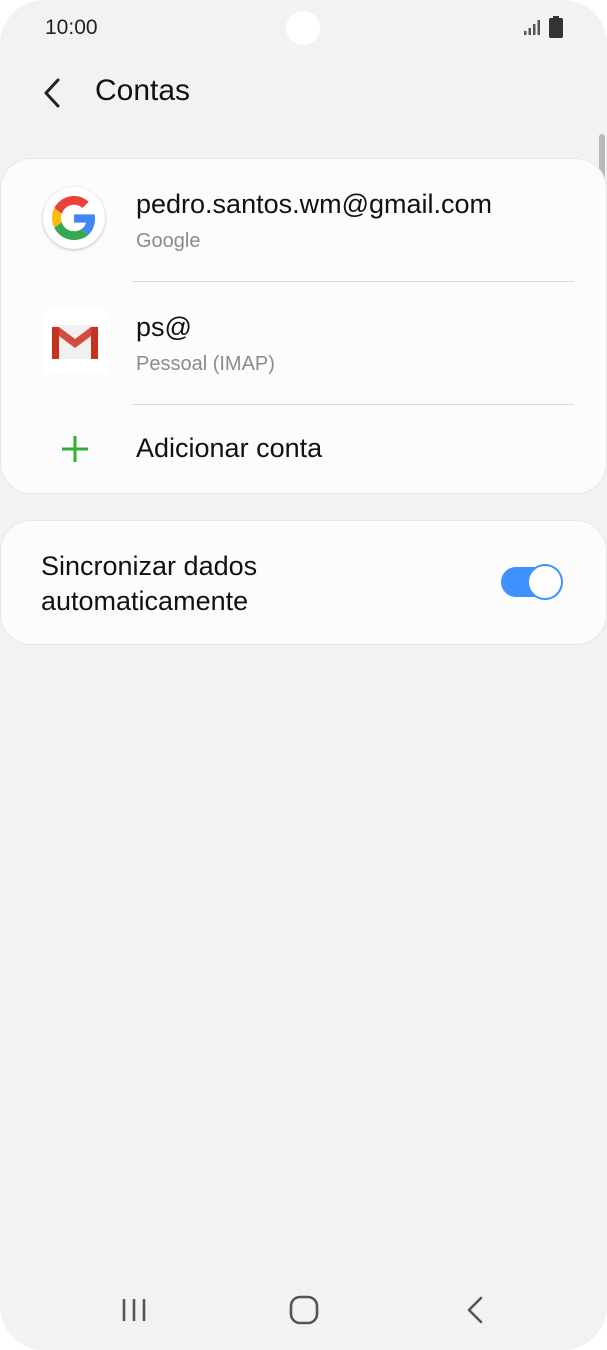 The image size is (607, 1350). I want to click on account-row-imap: ps@ Pessoal (IMAP), so click(303, 343).